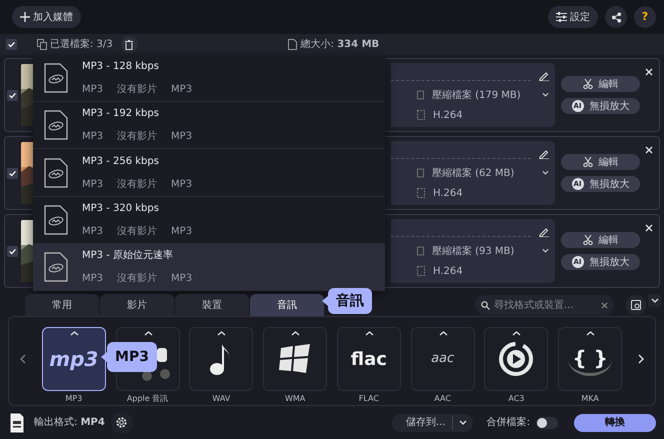 This screenshot has height=439, width=664. What do you see at coordinates (295, 399) in the screenshot?
I see `format-label: WMA` at bounding box center [295, 399].